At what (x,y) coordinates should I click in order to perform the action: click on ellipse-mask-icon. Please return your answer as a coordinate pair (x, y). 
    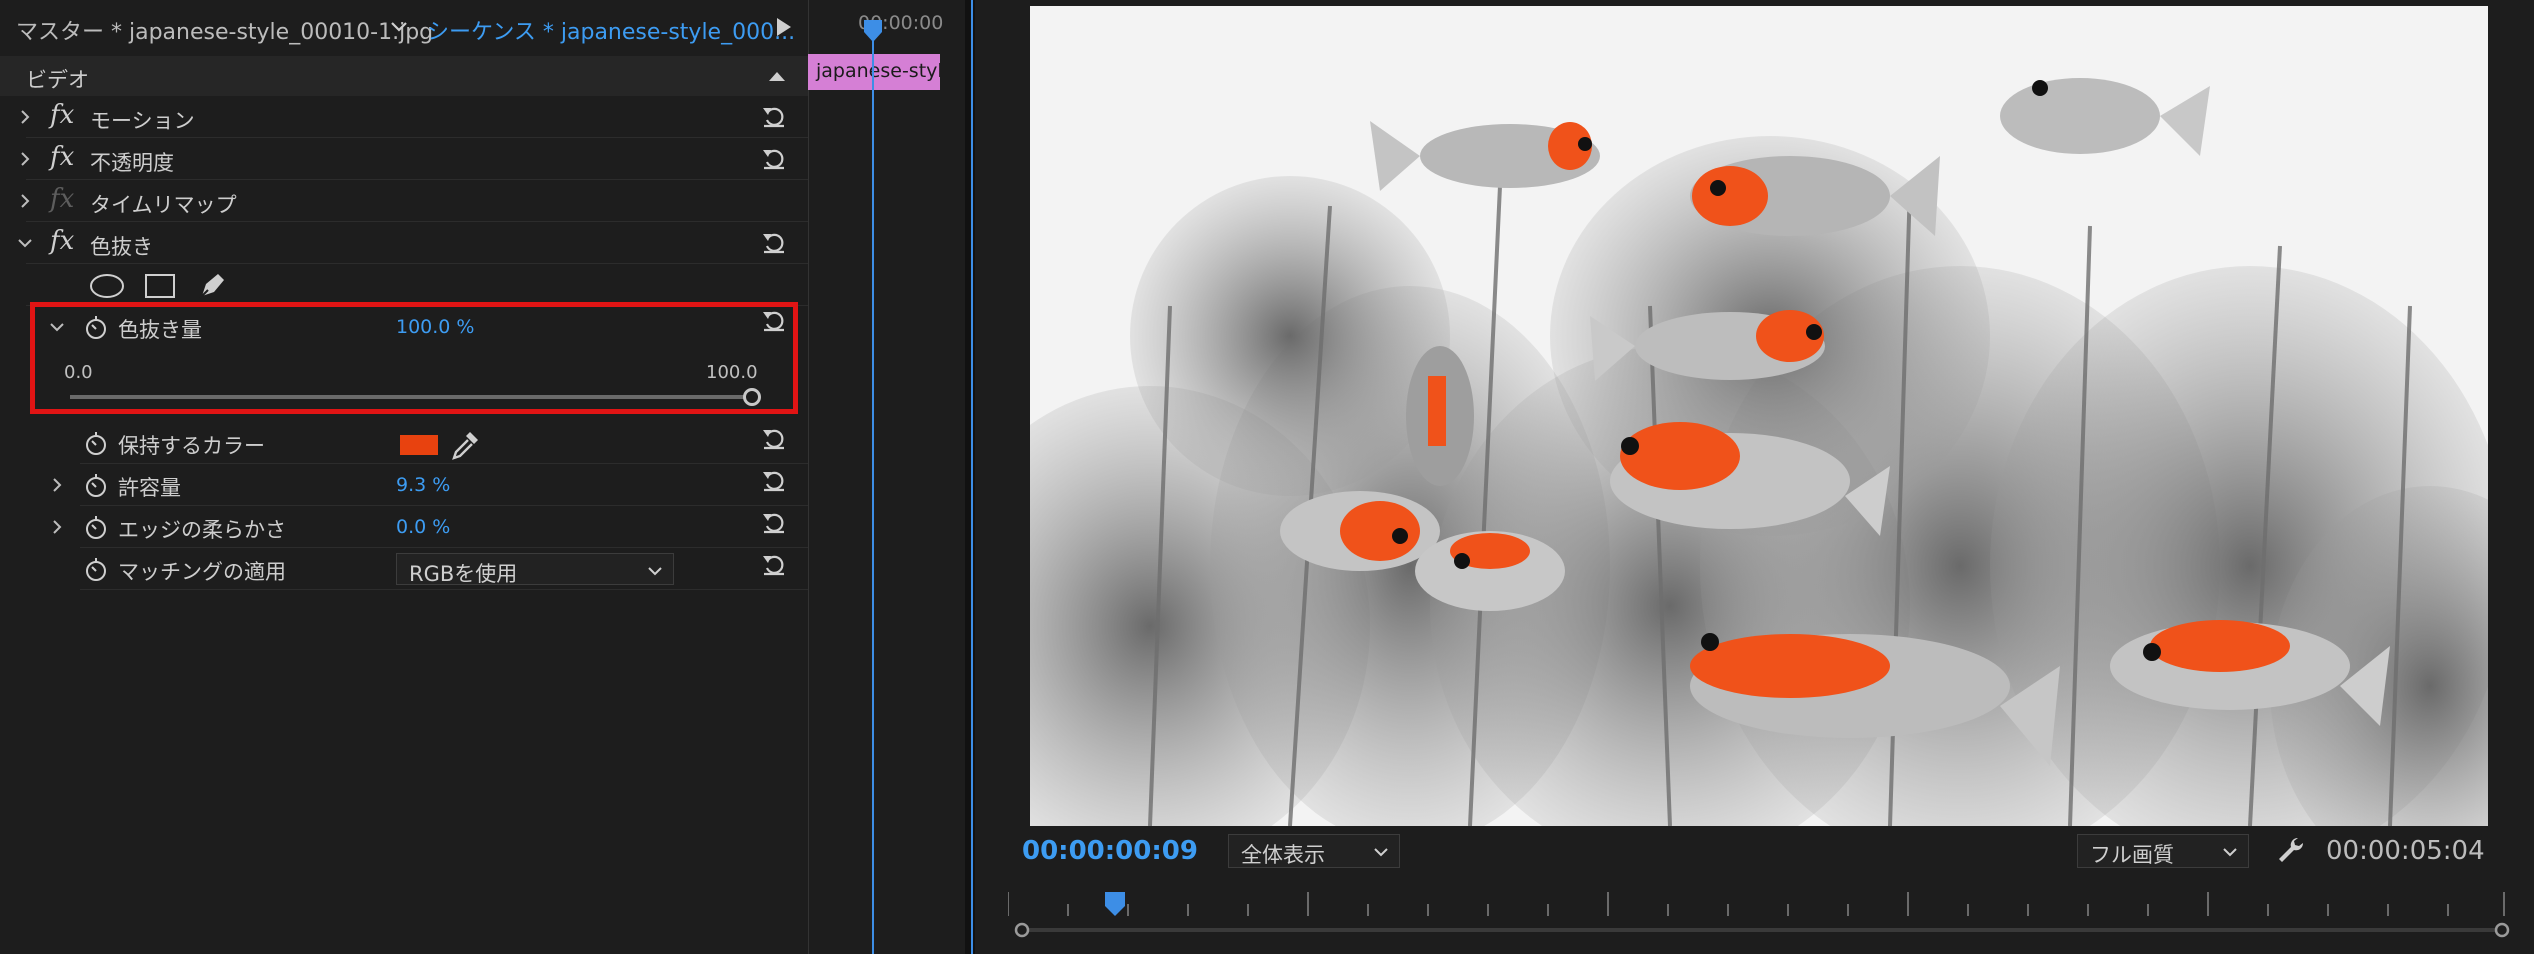
    Looking at the image, I should click on (107, 286).